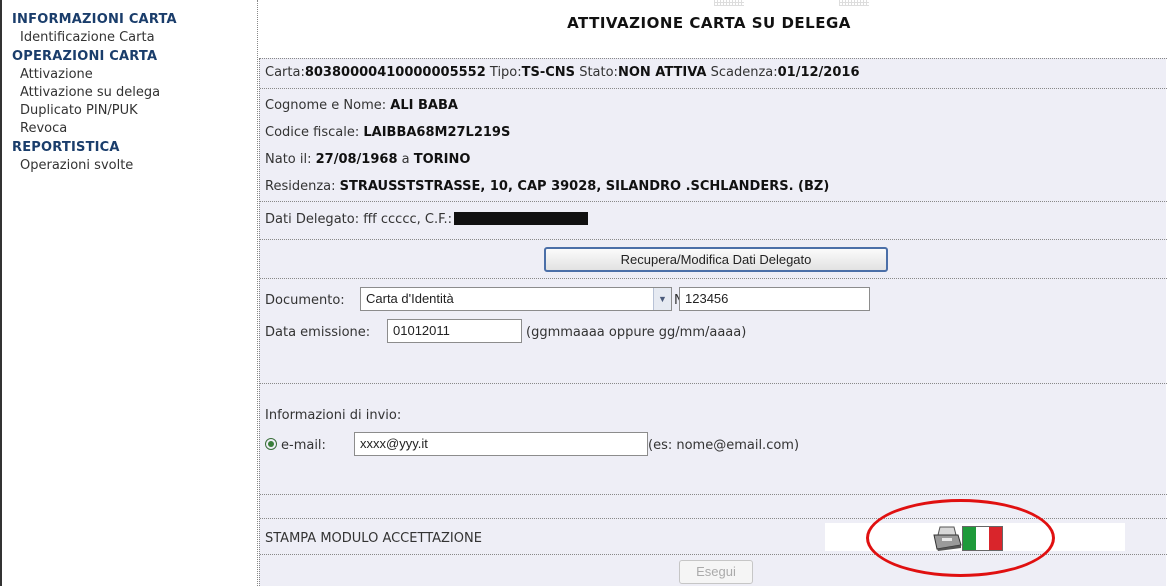  Describe the element at coordinates (818, 72) in the screenshot. I see `scadenza-value: 01/12/2016` at that location.